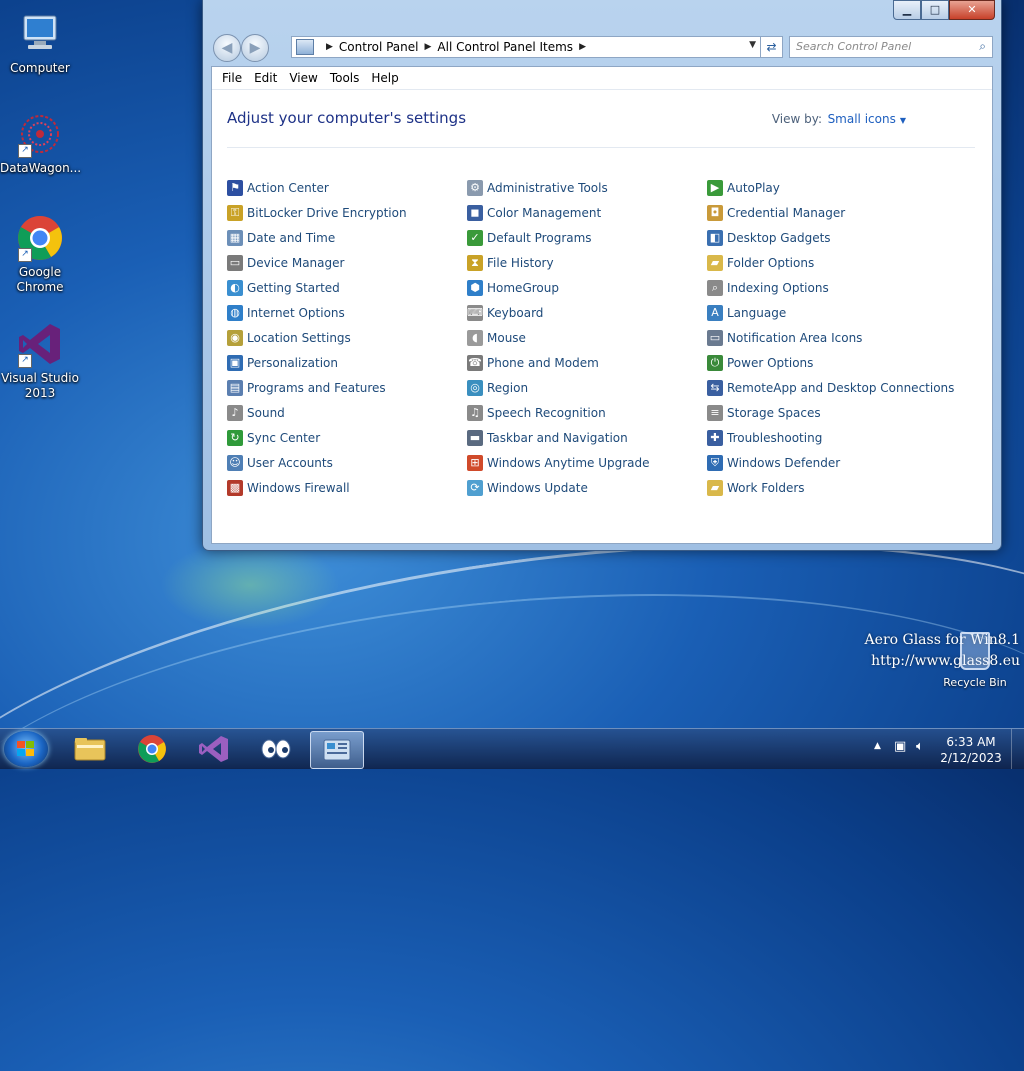 The width and height of the screenshot is (1024, 1071). I want to click on cp-item-speech-recognition: ♫ Speech Recognition, so click(558, 412).